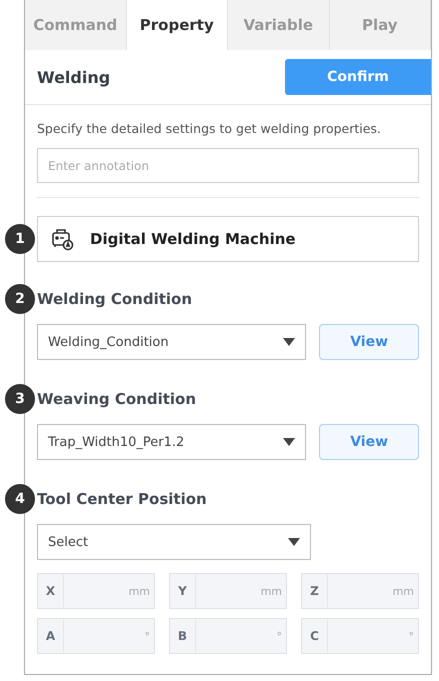  What do you see at coordinates (360, 636) in the screenshot?
I see `coordinate-field: C °` at bounding box center [360, 636].